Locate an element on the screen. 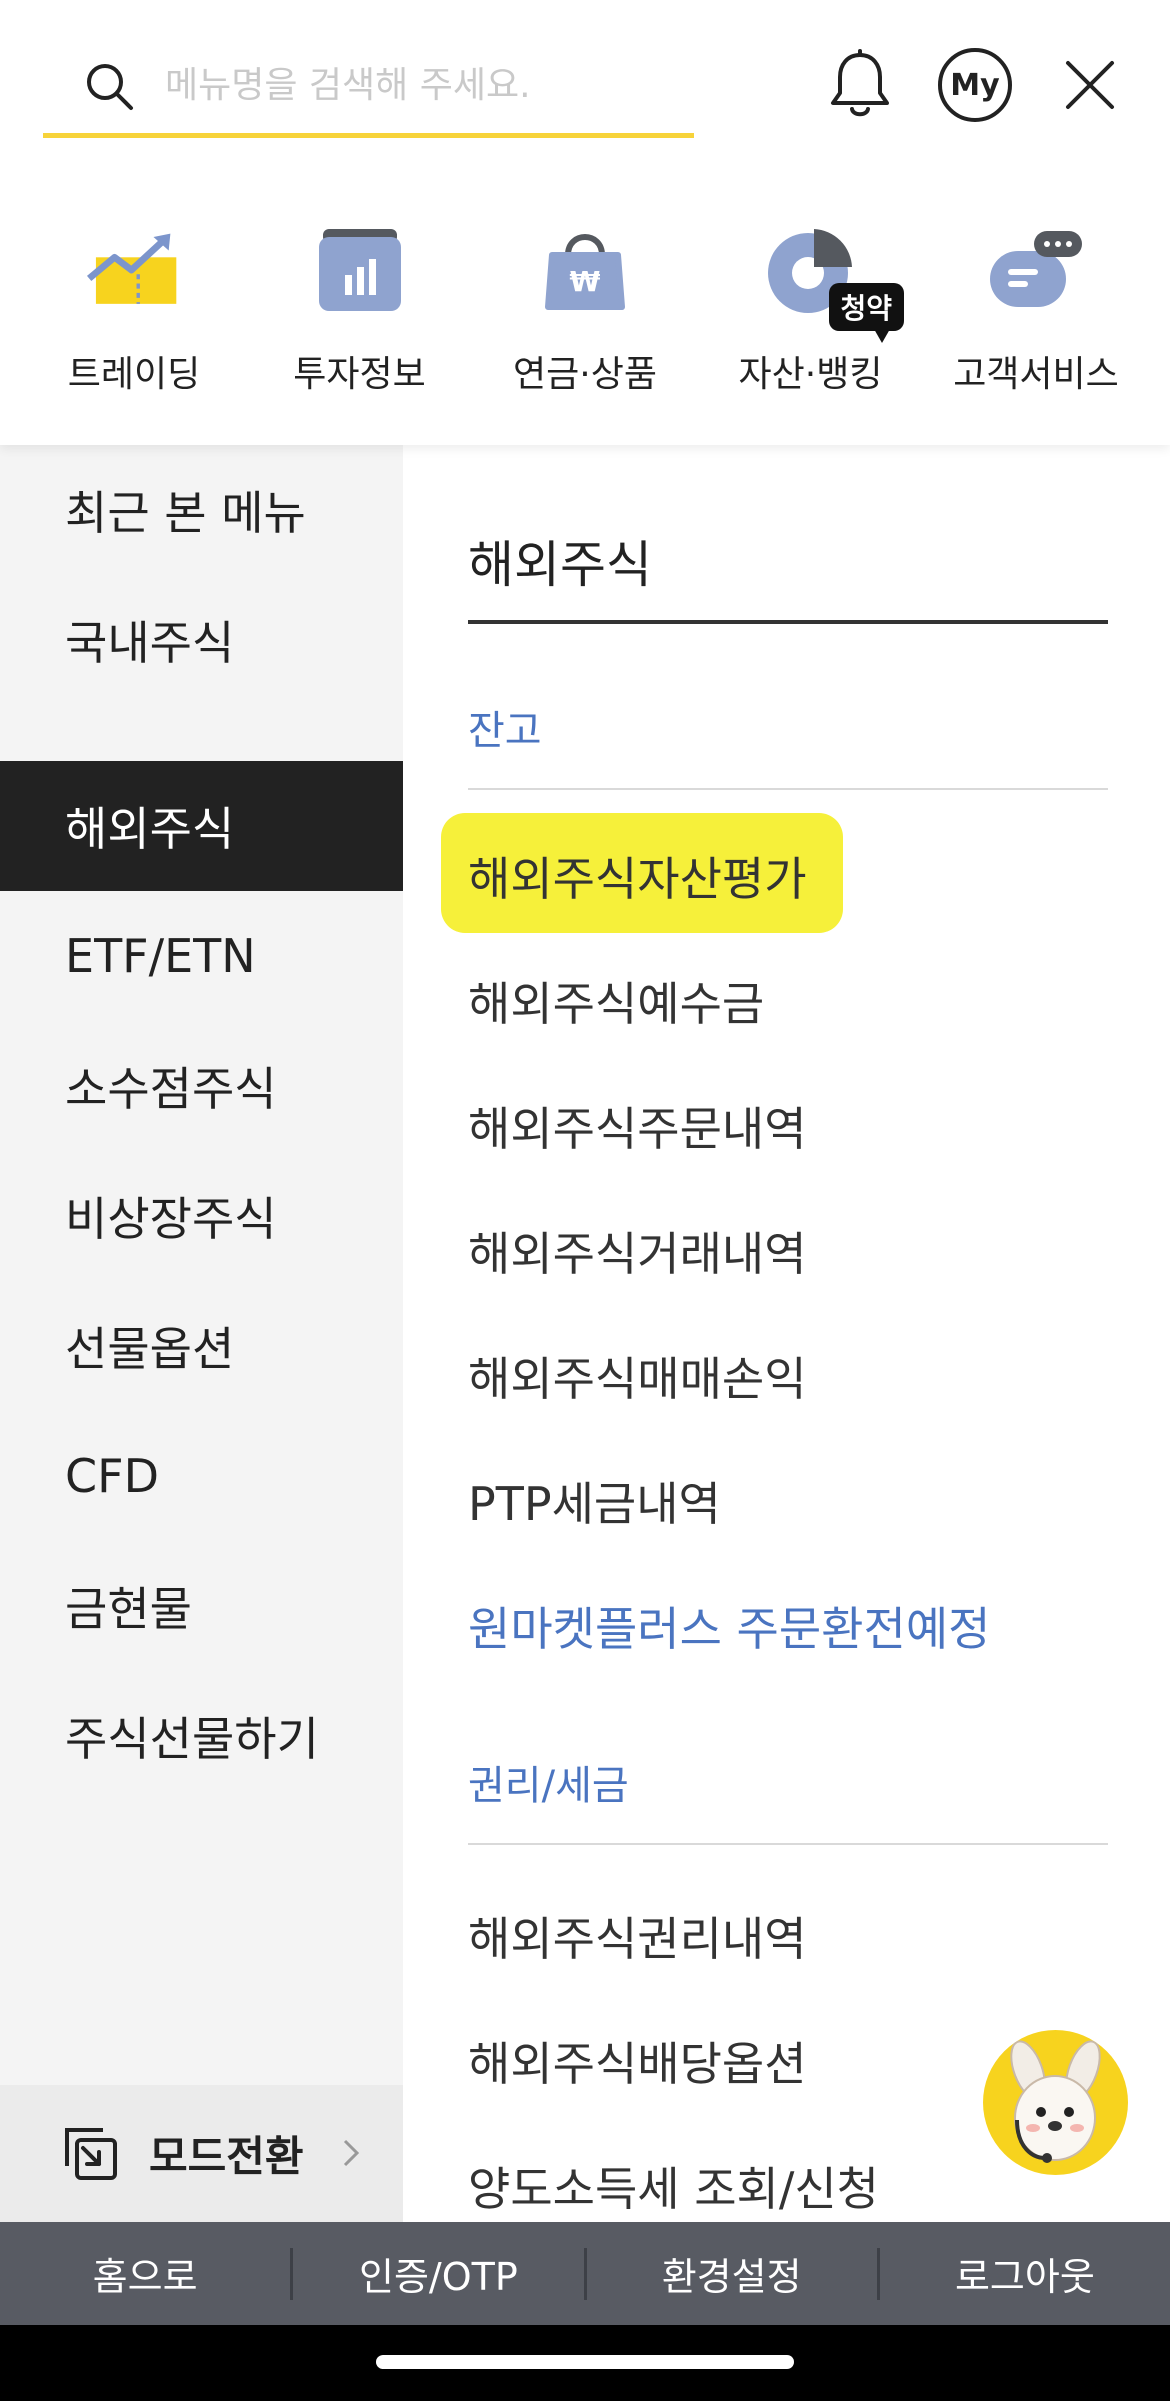  sidebar-item-futures-options: 선물옵션 is located at coordinates (201, 1346).